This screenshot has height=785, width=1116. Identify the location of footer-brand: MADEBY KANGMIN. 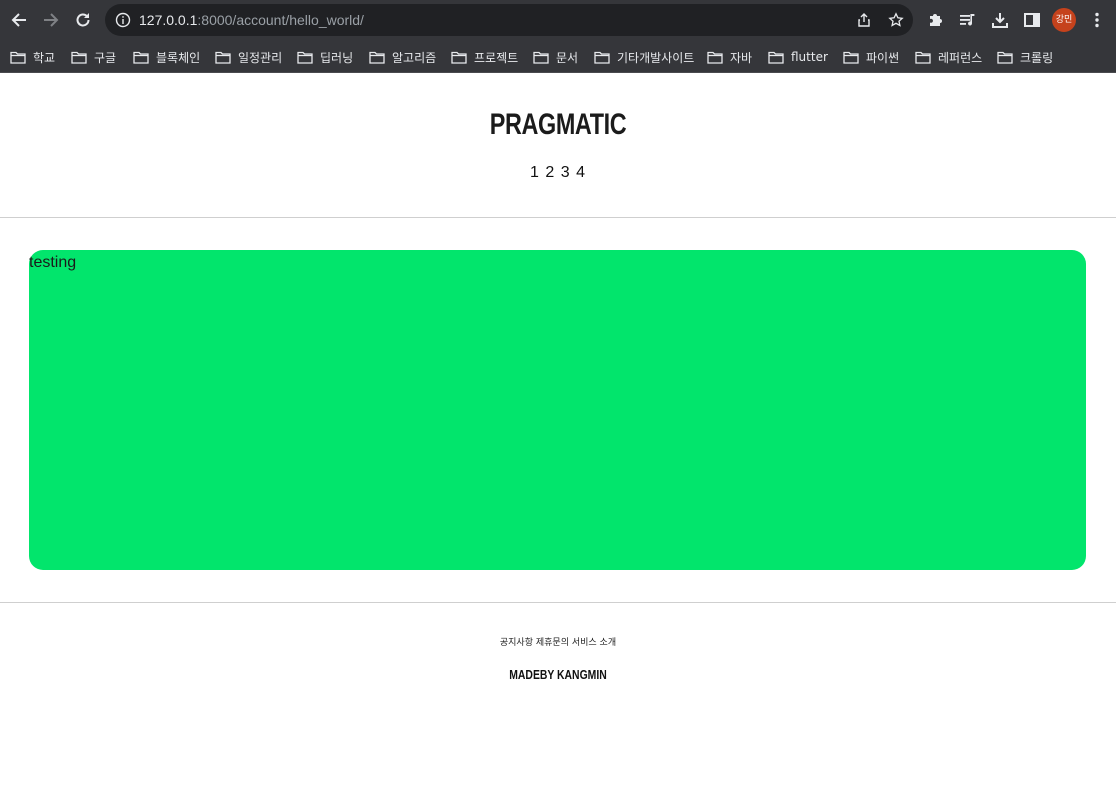
(558, 674).